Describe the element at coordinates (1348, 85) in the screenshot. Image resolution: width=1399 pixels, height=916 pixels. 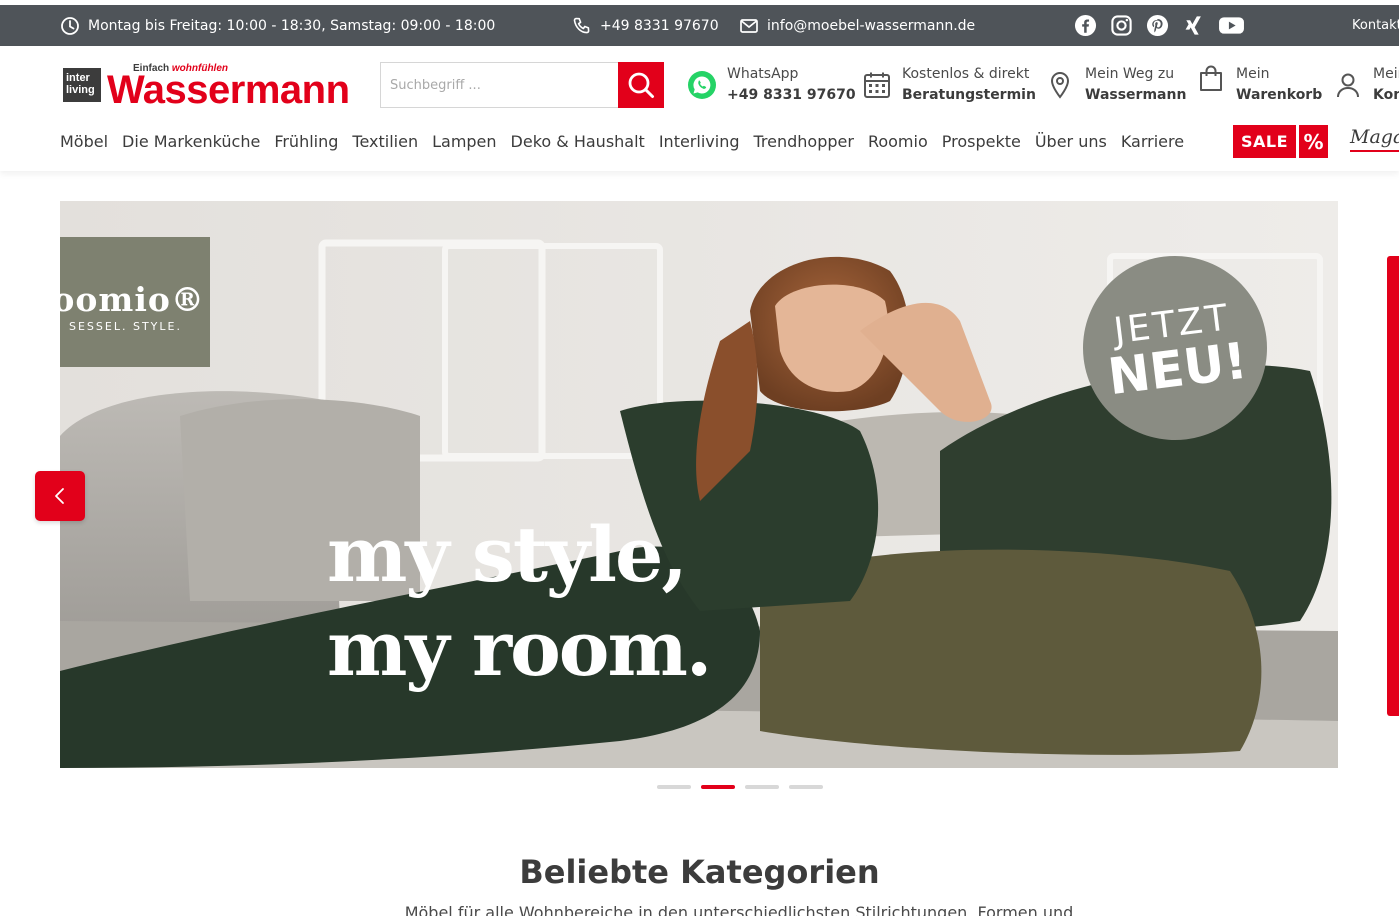
I see `user-icon` at that location.